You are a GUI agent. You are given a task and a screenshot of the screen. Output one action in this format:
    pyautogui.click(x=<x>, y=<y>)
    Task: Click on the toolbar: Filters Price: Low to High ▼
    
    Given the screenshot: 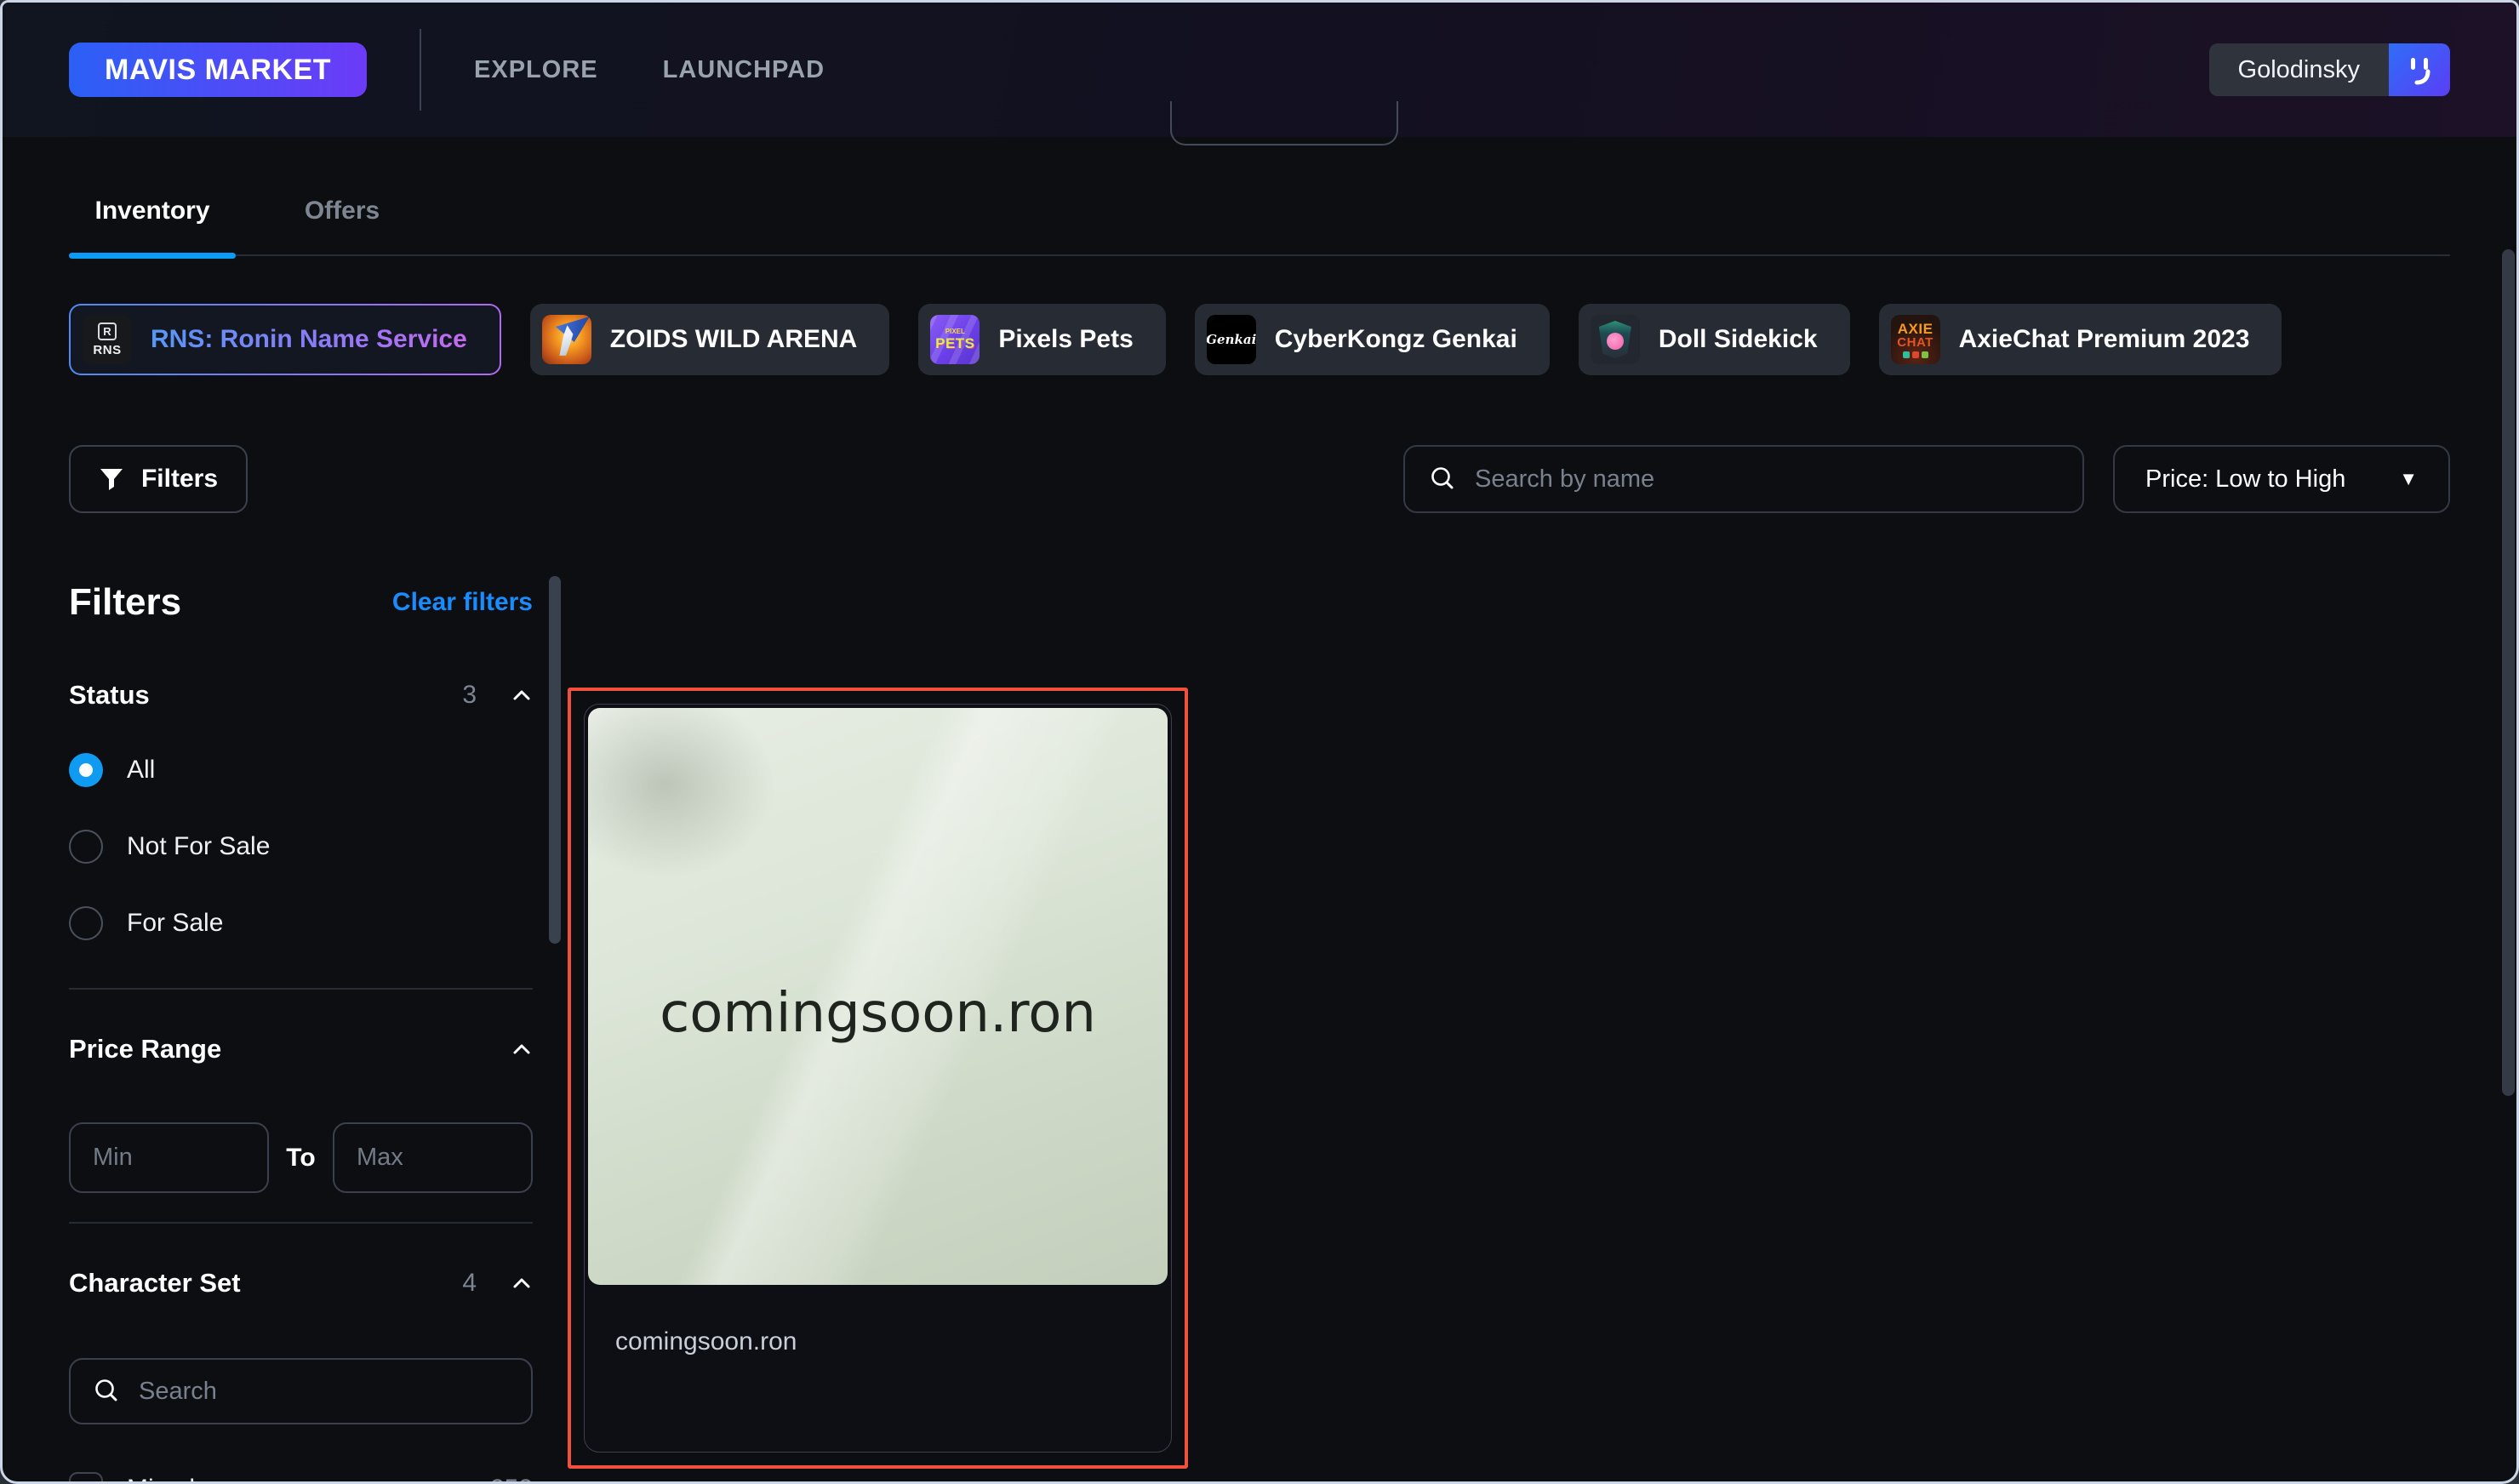 What is the action you would take?
    pyautogui.click(x=1259, y=479)
    